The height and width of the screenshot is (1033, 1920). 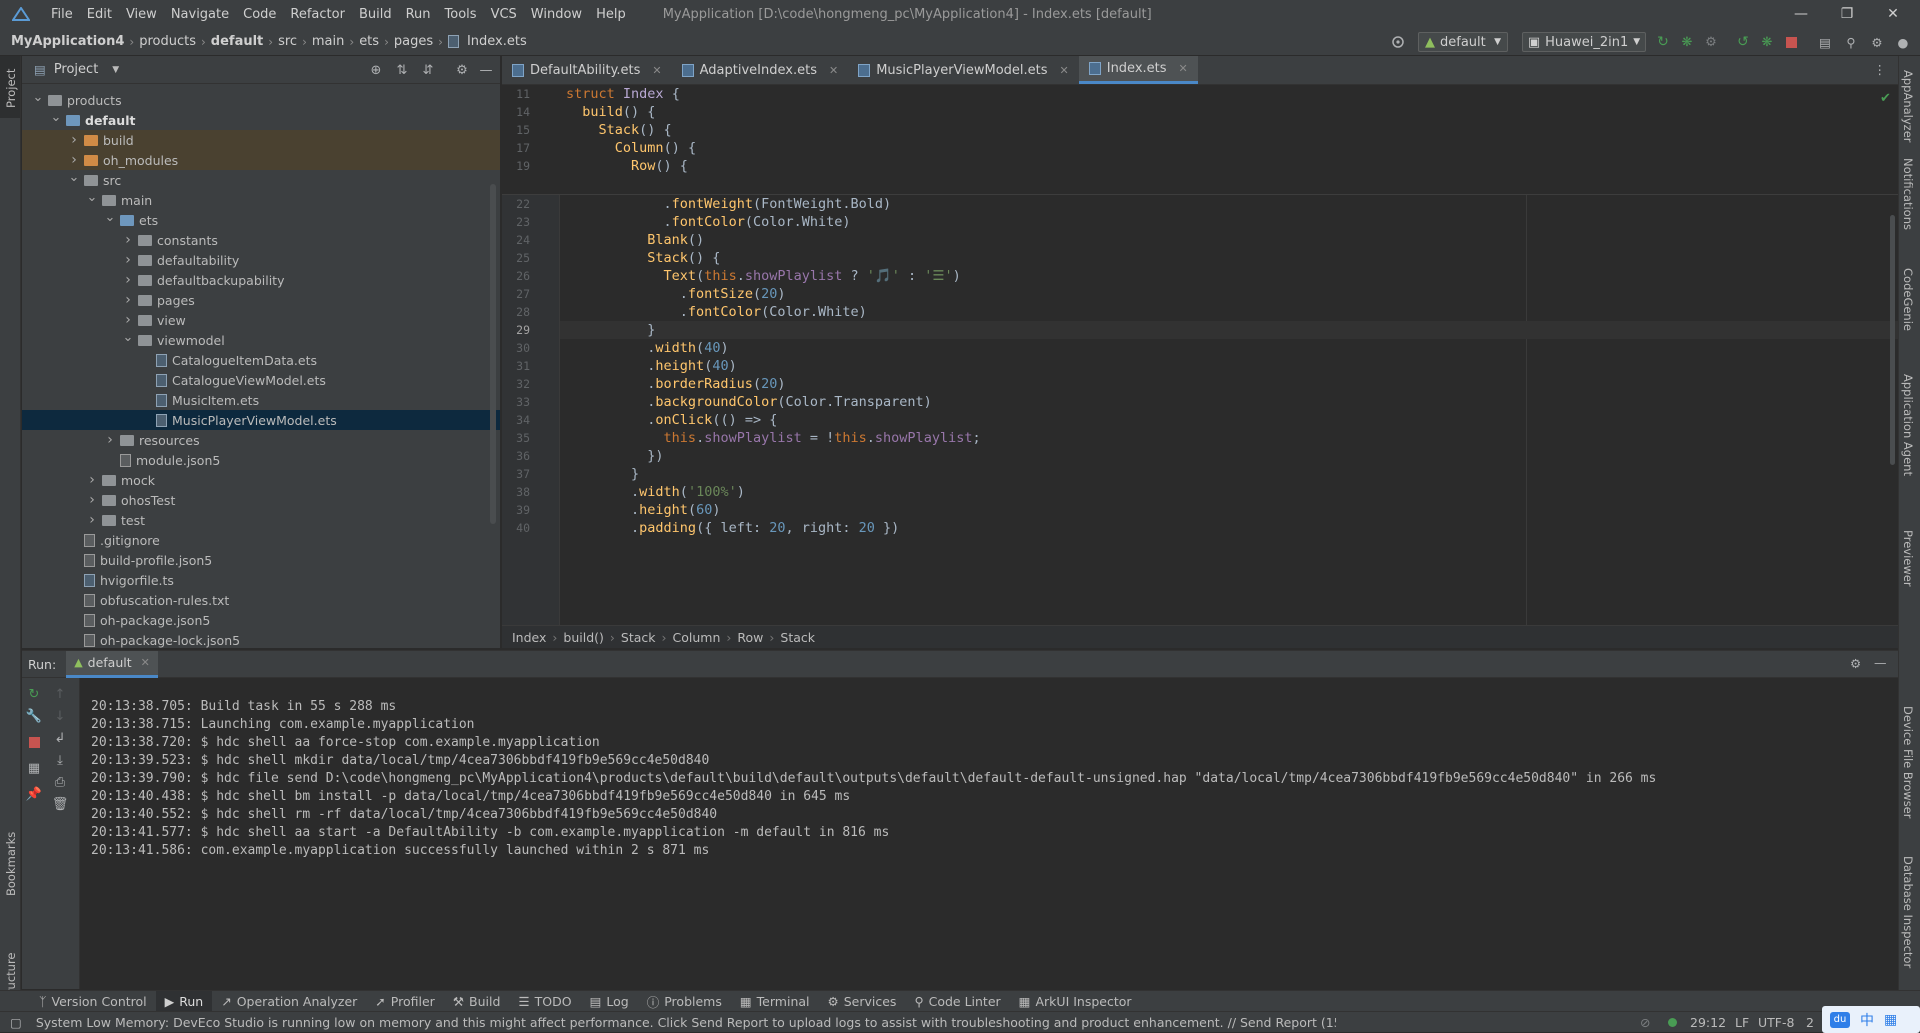 What do you see at coordinates (402, 70) in the screenshot?
I see `expand-all-icon: ⇅` at bounding box center [402, 70].